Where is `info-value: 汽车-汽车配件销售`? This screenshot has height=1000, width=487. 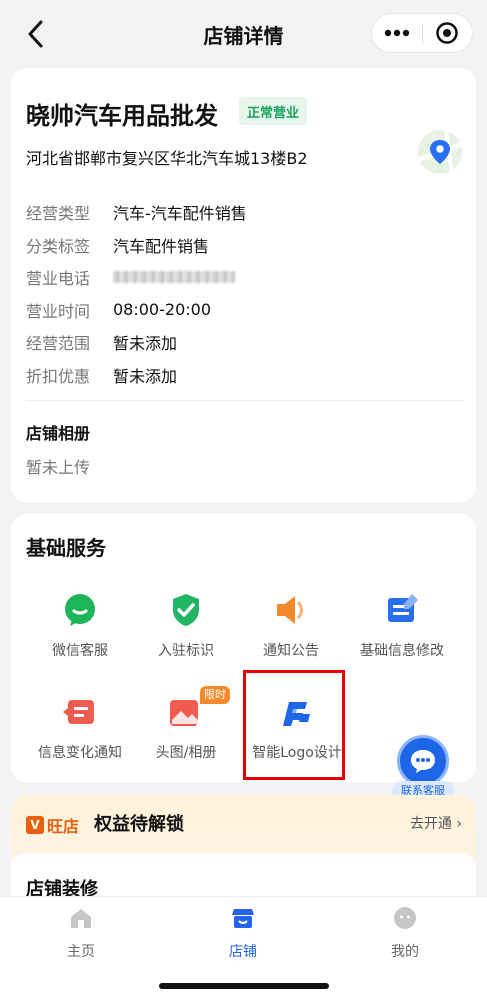 info-value: 汽车-汽车配件销售 is located at coordinates (180, 214).